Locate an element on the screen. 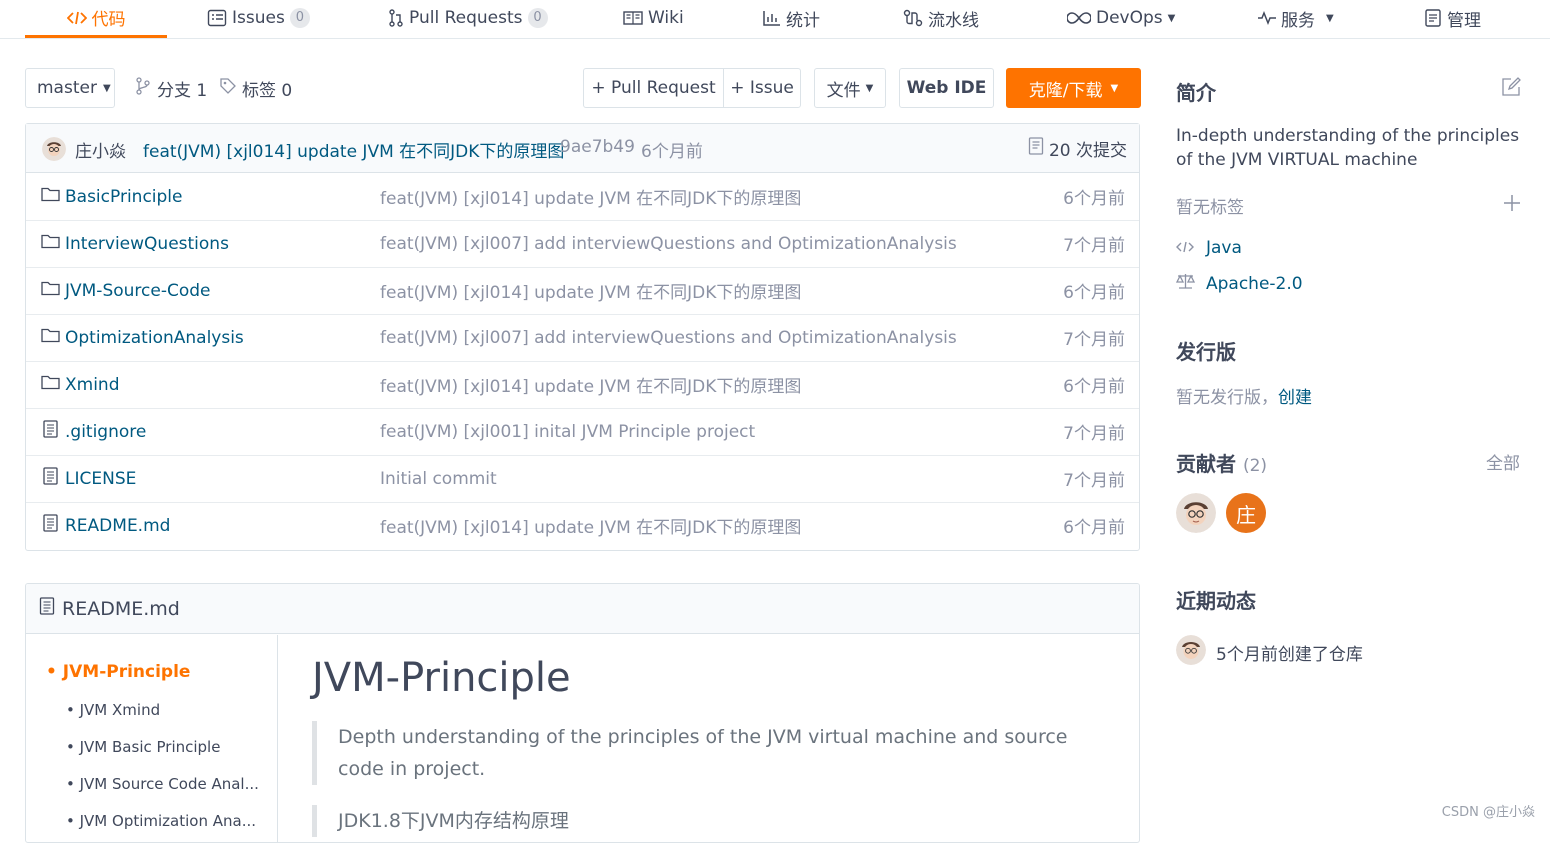  add-tag-icon is located at coordinates (1512, 205).